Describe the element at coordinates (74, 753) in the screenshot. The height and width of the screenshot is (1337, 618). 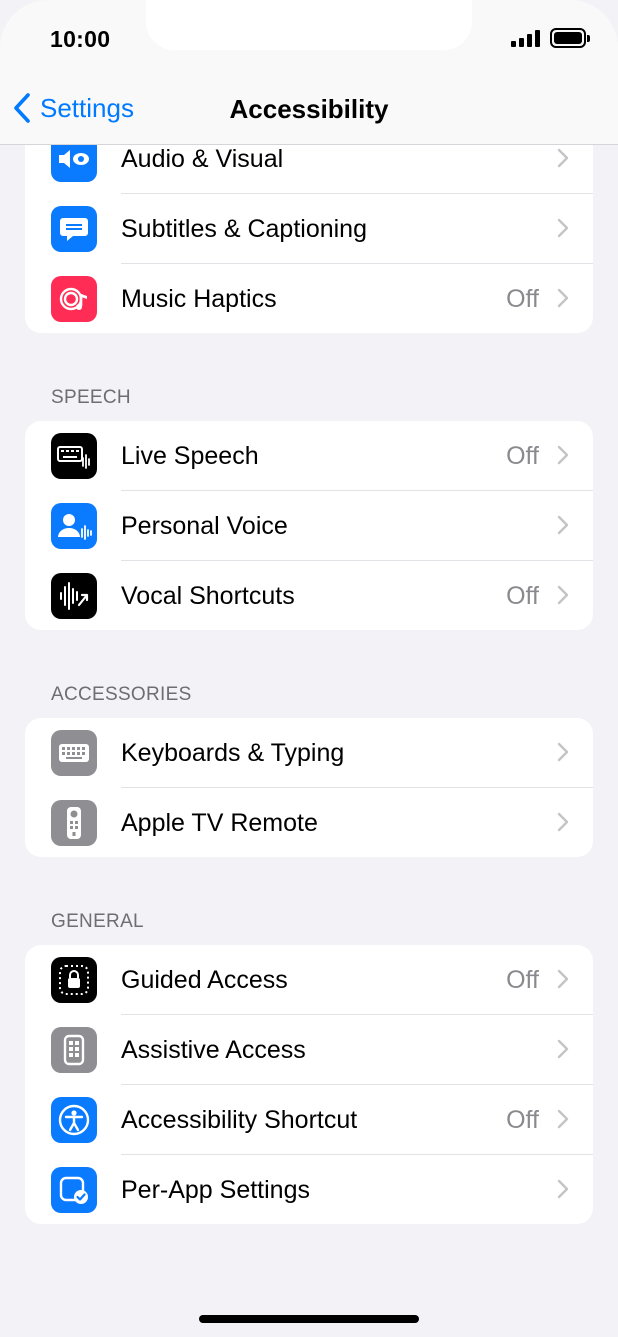
I see `keyboard-icon` at that location.